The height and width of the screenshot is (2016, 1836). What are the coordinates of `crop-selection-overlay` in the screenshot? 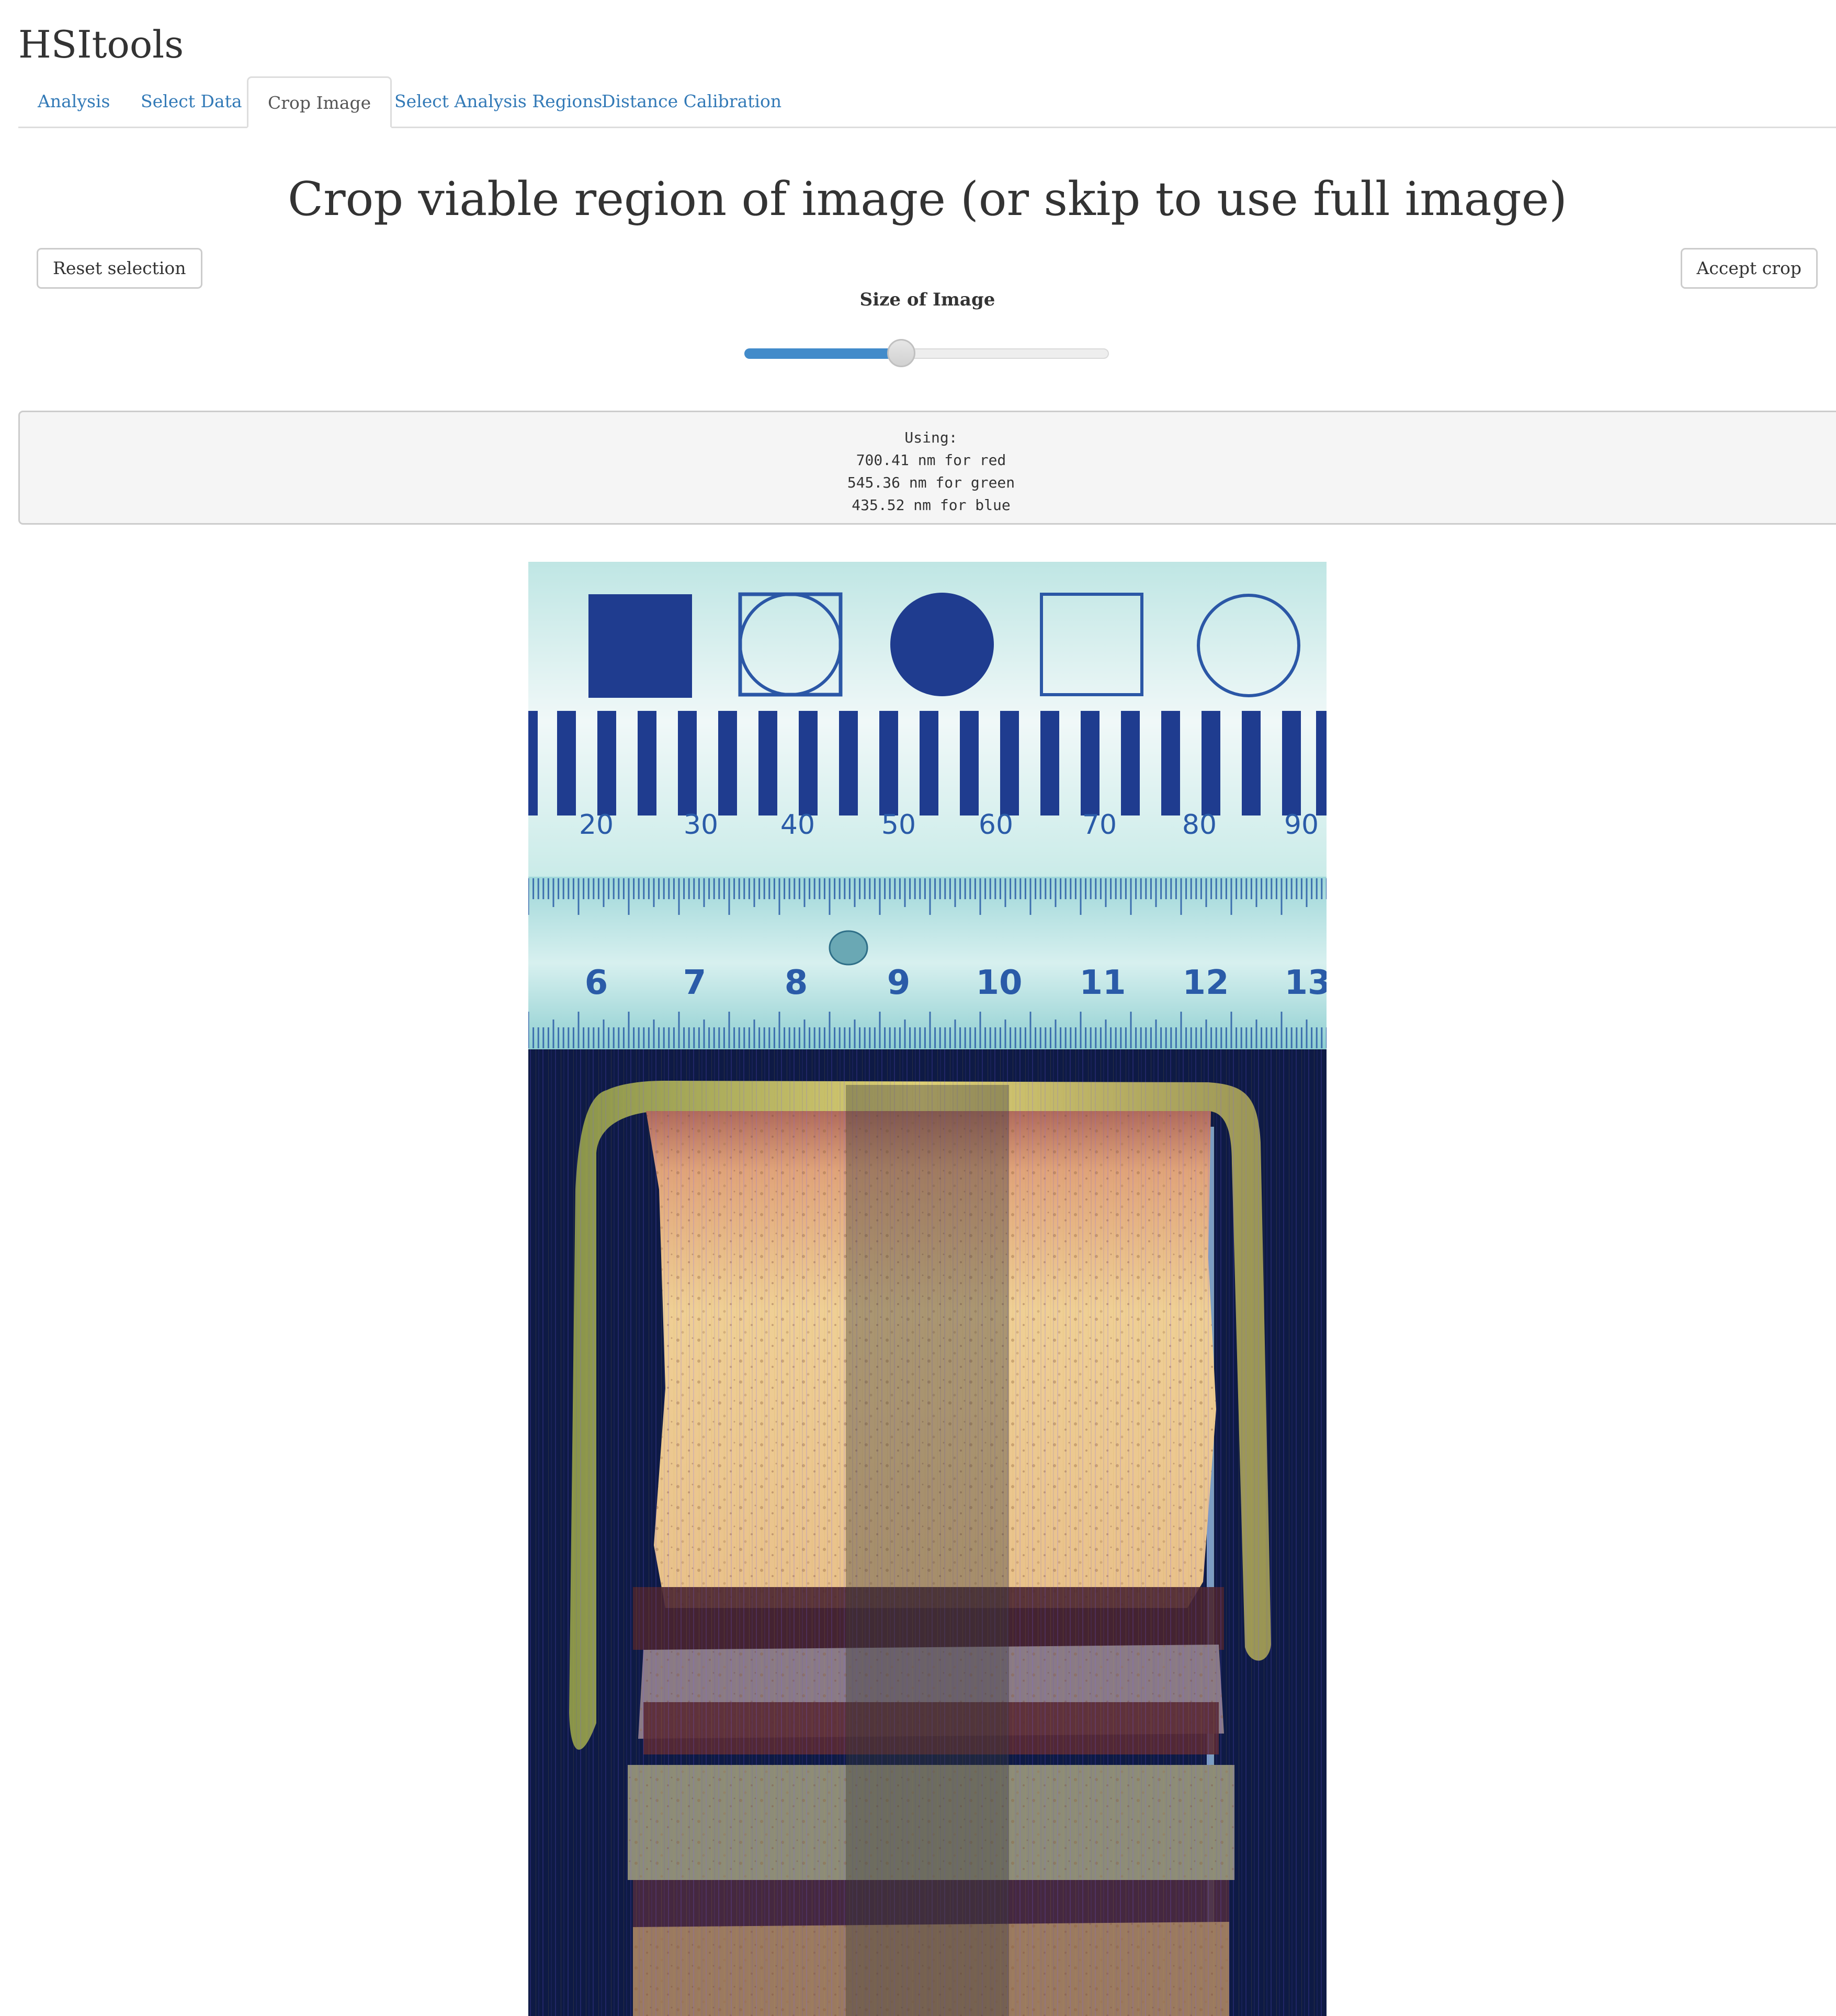 It's located at (928, 1551).